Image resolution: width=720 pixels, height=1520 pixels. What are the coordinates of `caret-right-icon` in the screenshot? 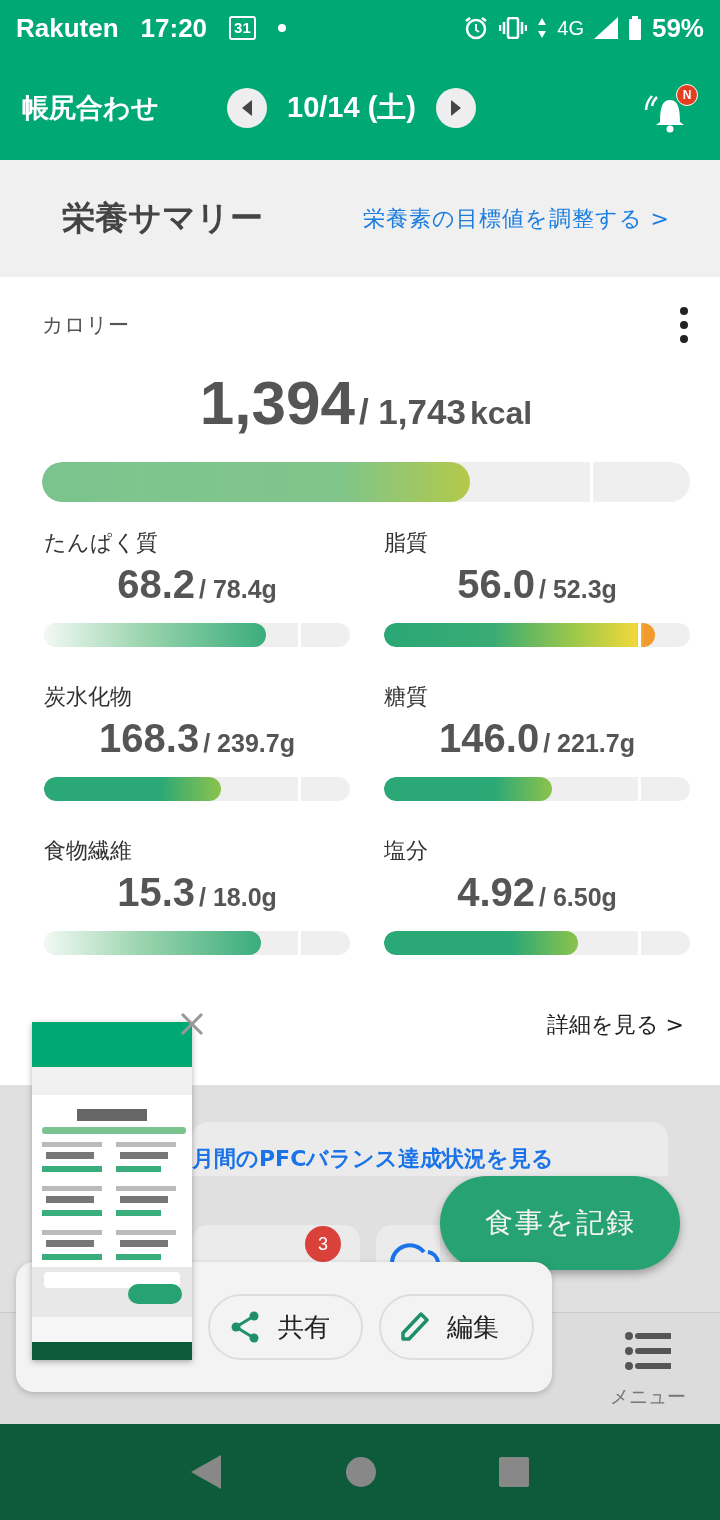 It's located at (455, 108).